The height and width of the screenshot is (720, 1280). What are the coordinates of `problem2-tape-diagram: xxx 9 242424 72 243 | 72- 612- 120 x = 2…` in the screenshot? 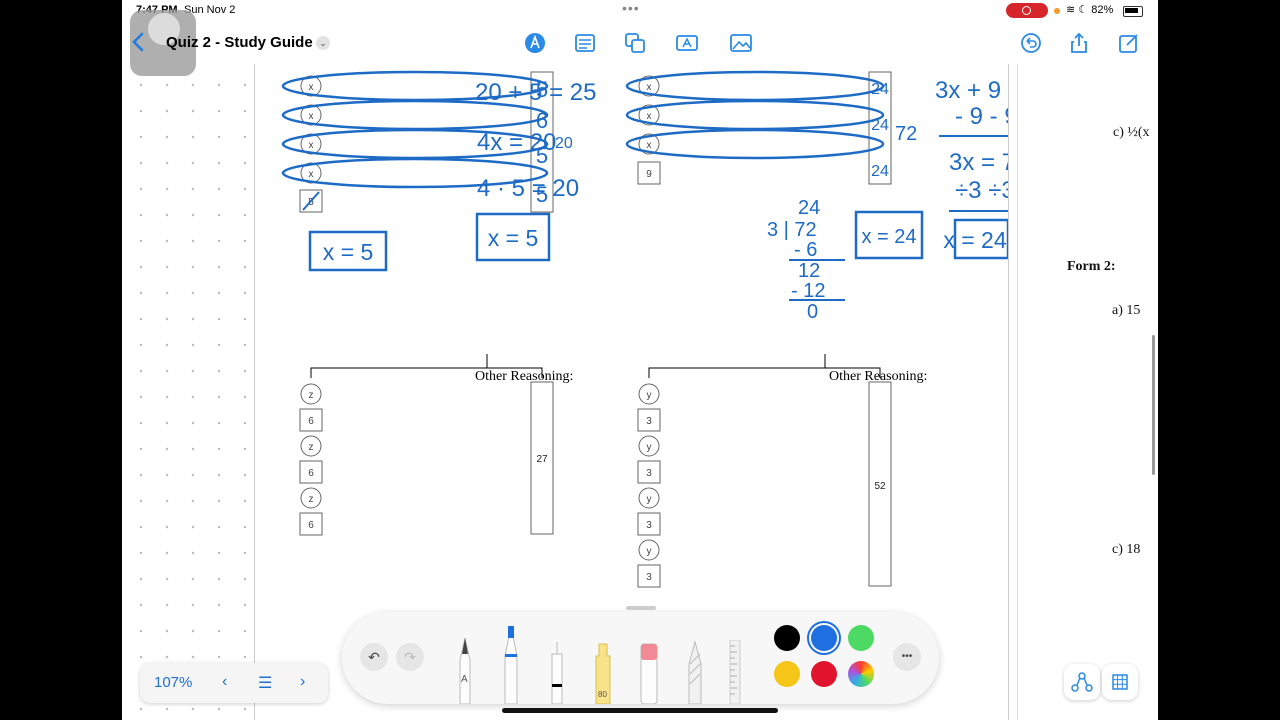 It's located at (816, 196).